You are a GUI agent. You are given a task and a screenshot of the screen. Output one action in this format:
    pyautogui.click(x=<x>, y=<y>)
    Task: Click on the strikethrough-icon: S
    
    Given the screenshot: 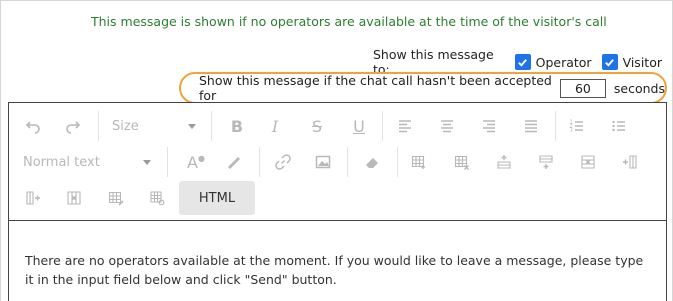 What is the action you would take?
    pyautogui.click(x=317, y=126)
    